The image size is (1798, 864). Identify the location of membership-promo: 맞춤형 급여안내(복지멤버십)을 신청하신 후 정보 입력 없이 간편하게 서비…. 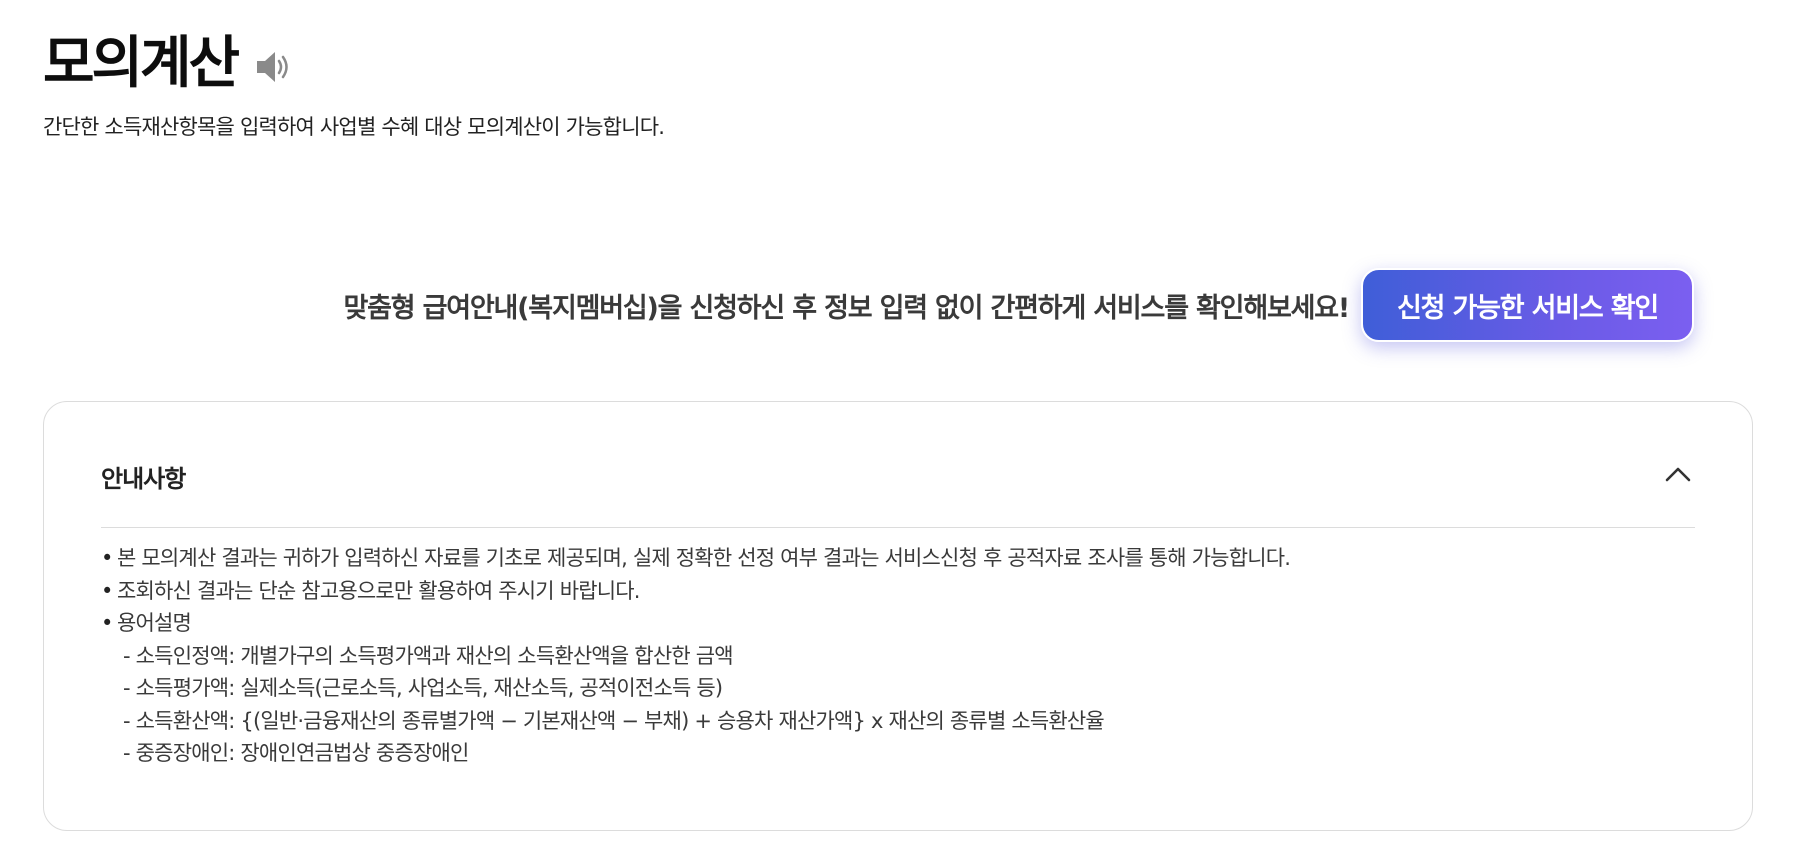
(1018, 305).